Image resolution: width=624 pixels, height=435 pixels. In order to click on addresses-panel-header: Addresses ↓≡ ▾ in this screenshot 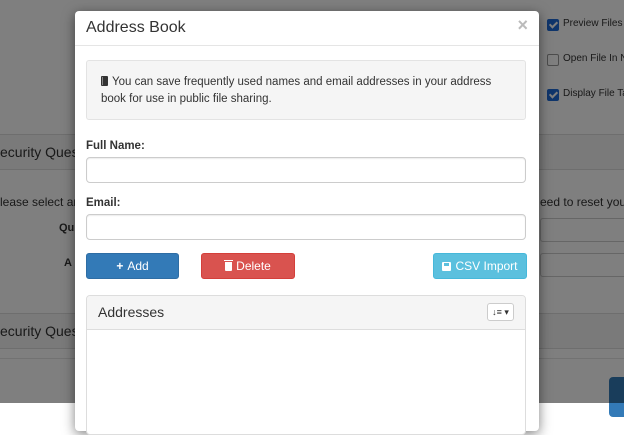, I will do `click(306, 313)`.